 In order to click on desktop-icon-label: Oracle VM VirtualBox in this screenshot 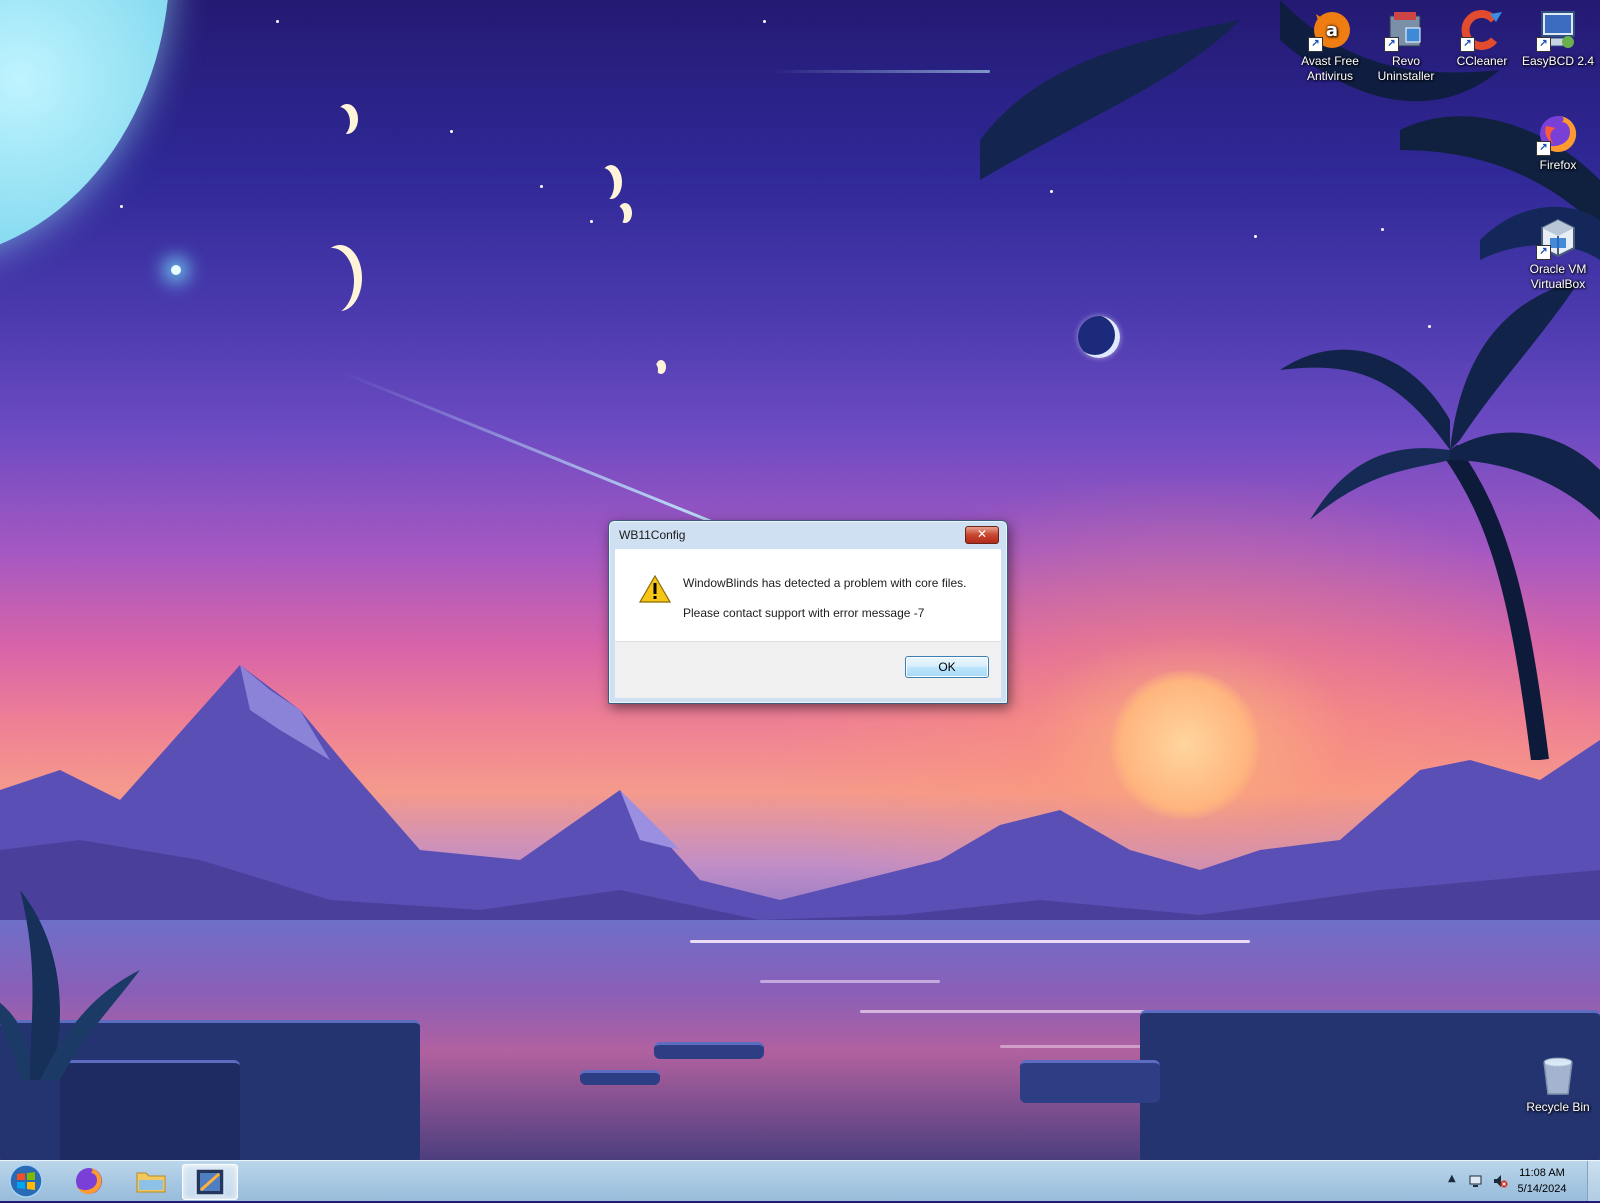, I will do `click(1558, 276)`.